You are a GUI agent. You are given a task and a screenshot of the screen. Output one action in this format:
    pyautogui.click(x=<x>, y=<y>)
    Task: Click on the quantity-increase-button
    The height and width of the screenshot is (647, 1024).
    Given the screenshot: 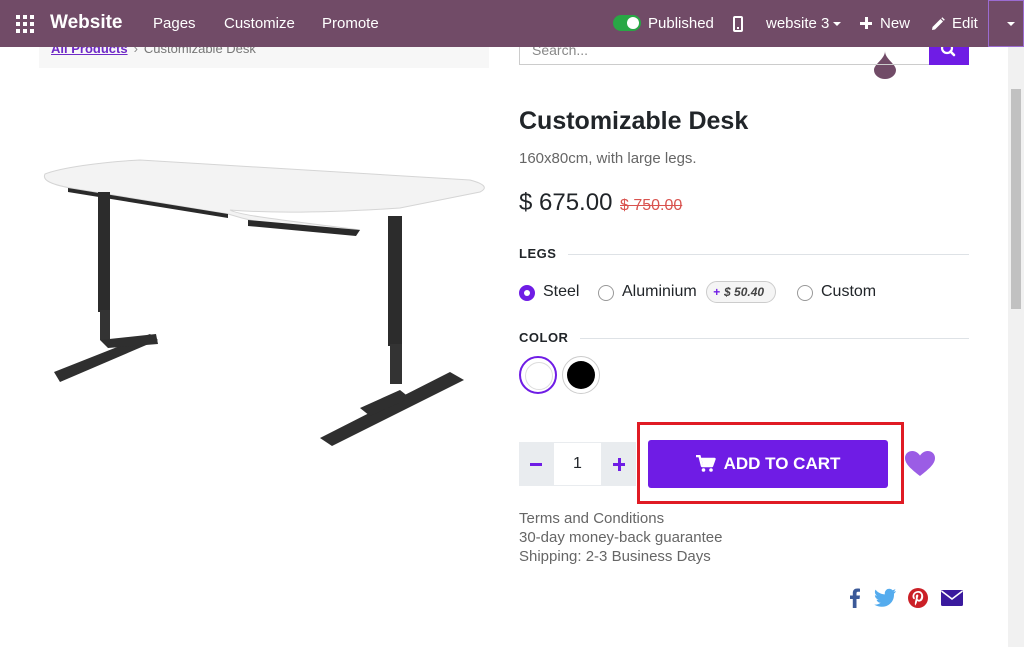 What is the action you would take?
    pyautogui.click(x=619, y=464)
    